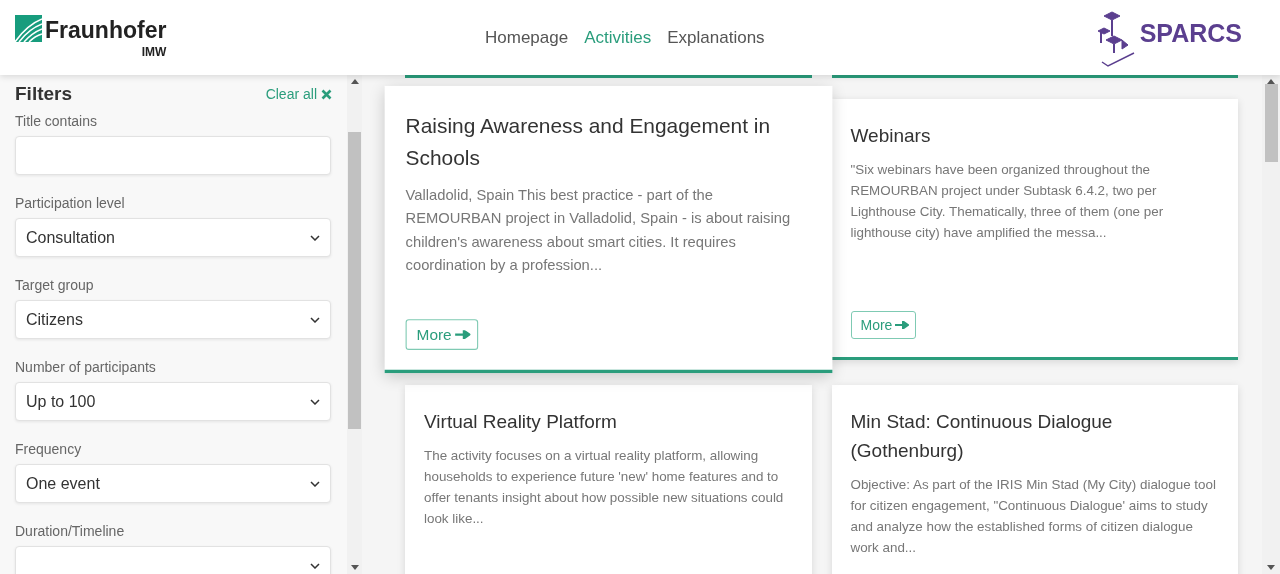  Describe the element at coordinates (527, 37) in the screenshot. I see `nav-link: Homepage` at that location.